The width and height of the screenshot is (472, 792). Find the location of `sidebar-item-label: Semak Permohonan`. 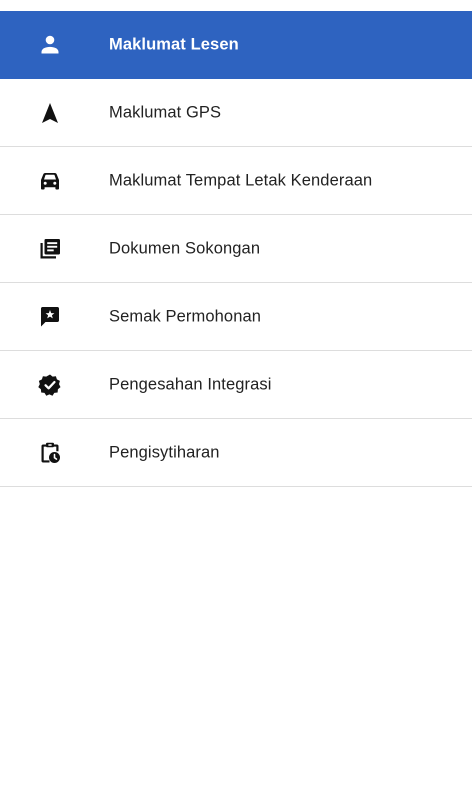

sidebar-item-label: Semak Permohonan is located at coordinates (185, 316).